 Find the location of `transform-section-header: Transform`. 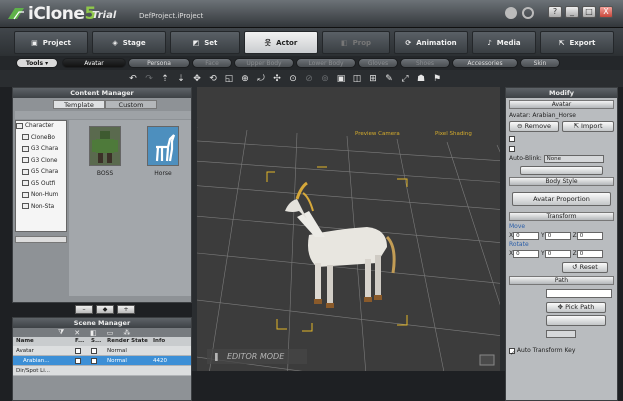

transform-section-header: Transform is located at coordinates (561, 216).